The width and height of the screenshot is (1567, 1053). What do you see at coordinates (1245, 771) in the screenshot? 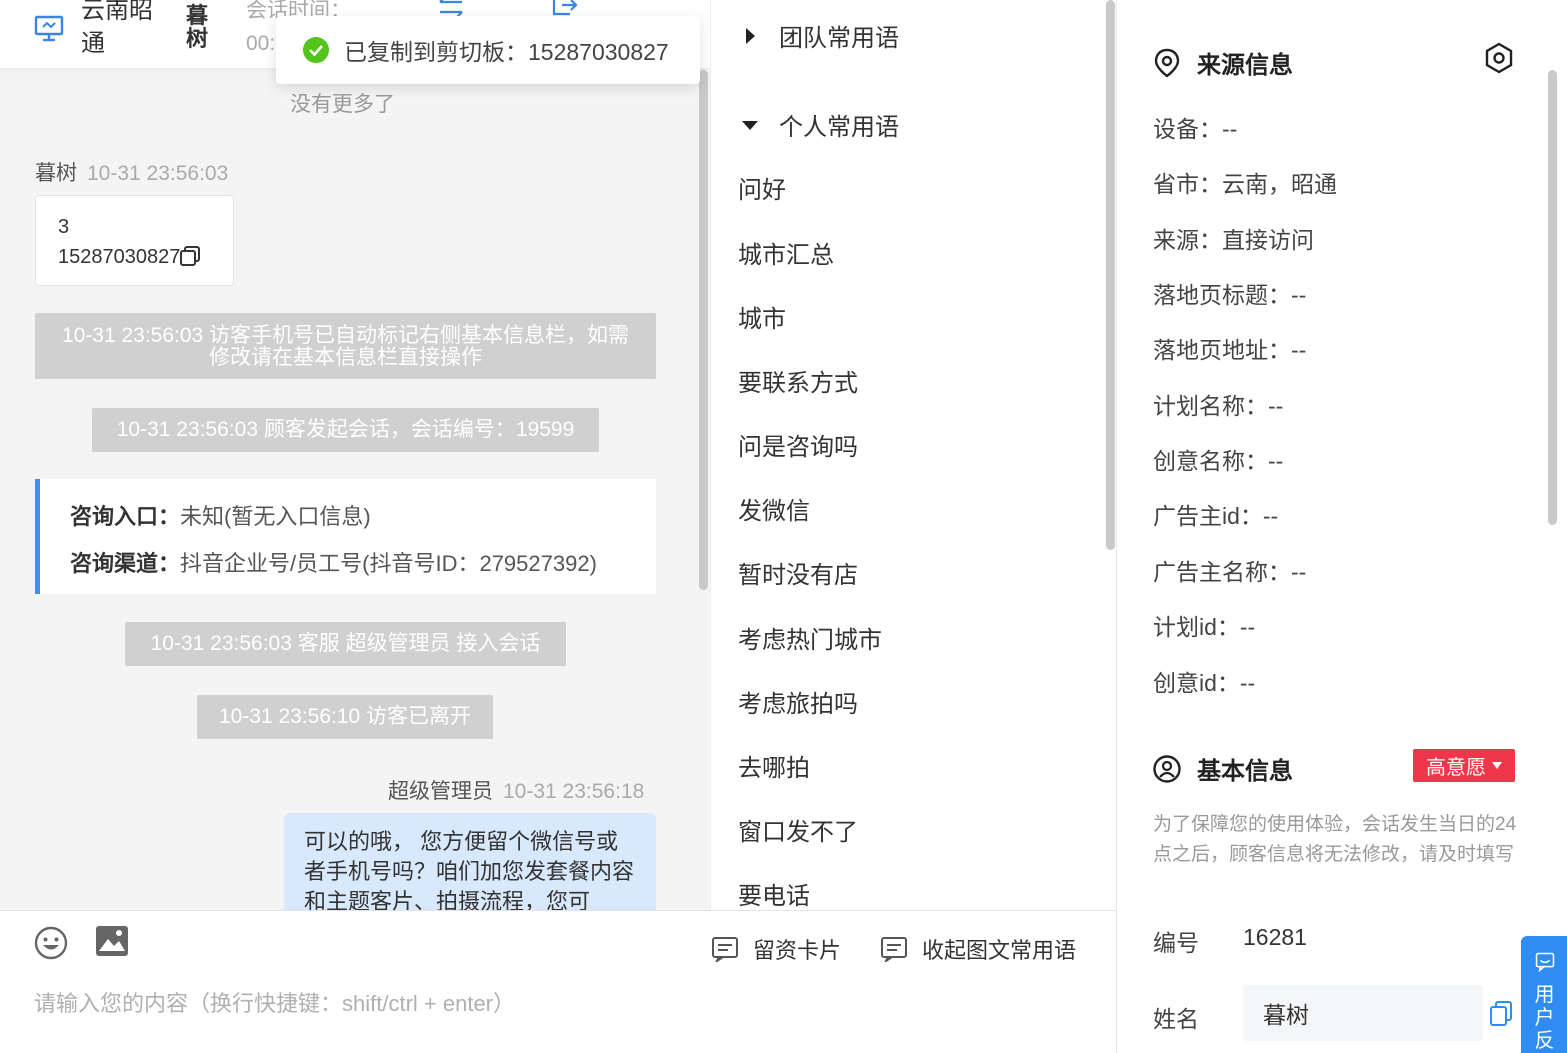
I see `section-title: 基本信息` at bounding box center [1245, 771].